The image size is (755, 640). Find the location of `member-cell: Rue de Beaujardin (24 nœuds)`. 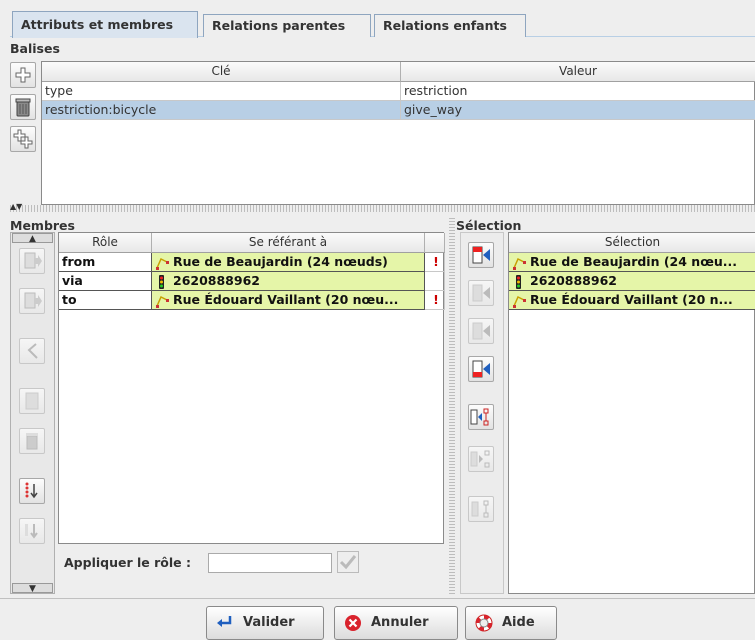

member-cell: Rue de Beaujardin (24 nœuds) is located at coordinates (288, 262).